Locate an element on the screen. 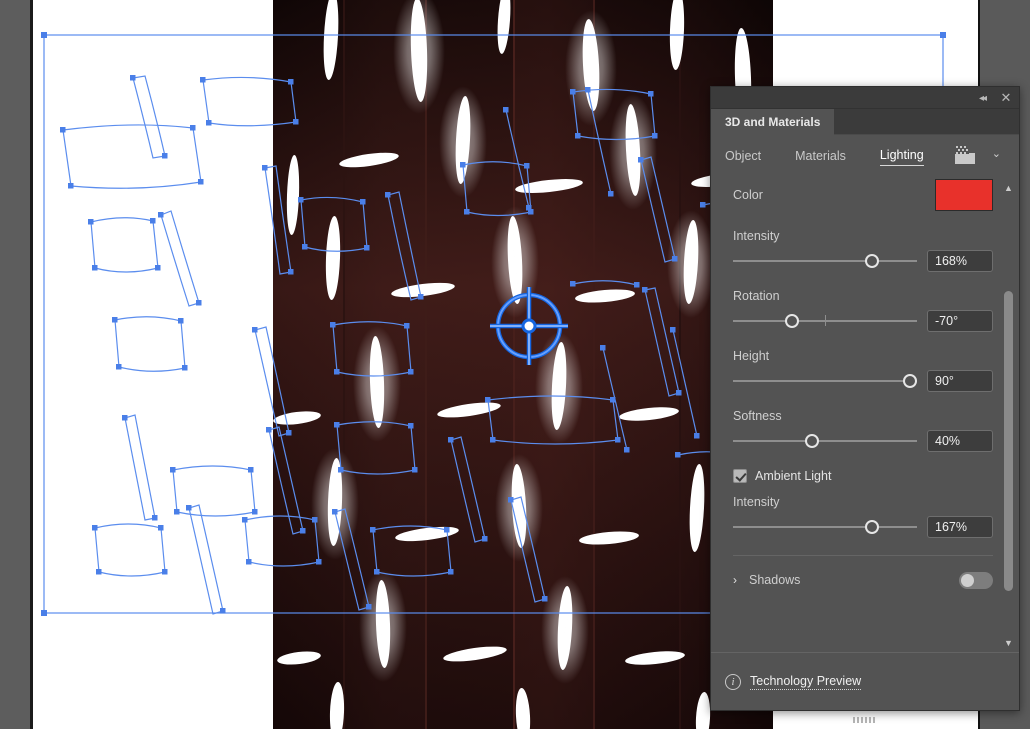 Image resolution: width=1030 pixels, height=729 pixels. panel-scrollbar: ▲ ▼ is located at coordinates (1008, 415).